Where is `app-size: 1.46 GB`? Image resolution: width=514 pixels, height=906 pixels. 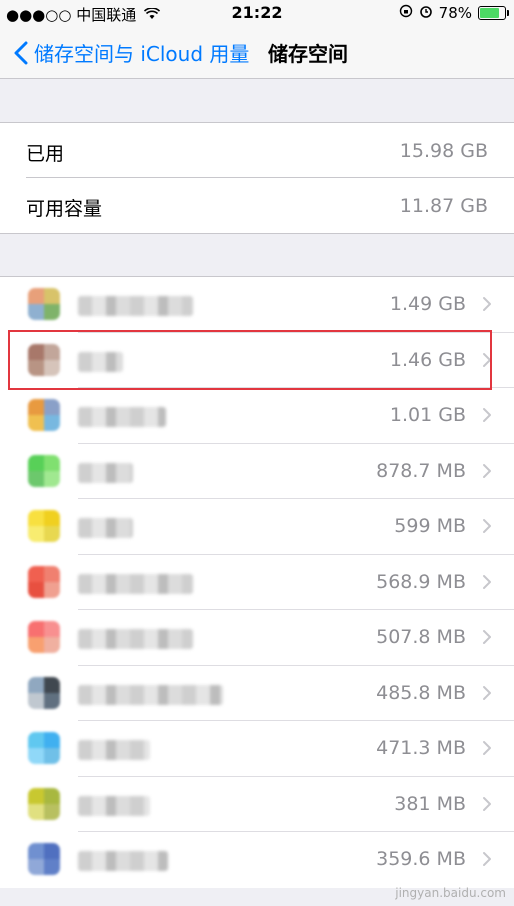
app-size: 1.46 GB is located at coordinates (427, 359).